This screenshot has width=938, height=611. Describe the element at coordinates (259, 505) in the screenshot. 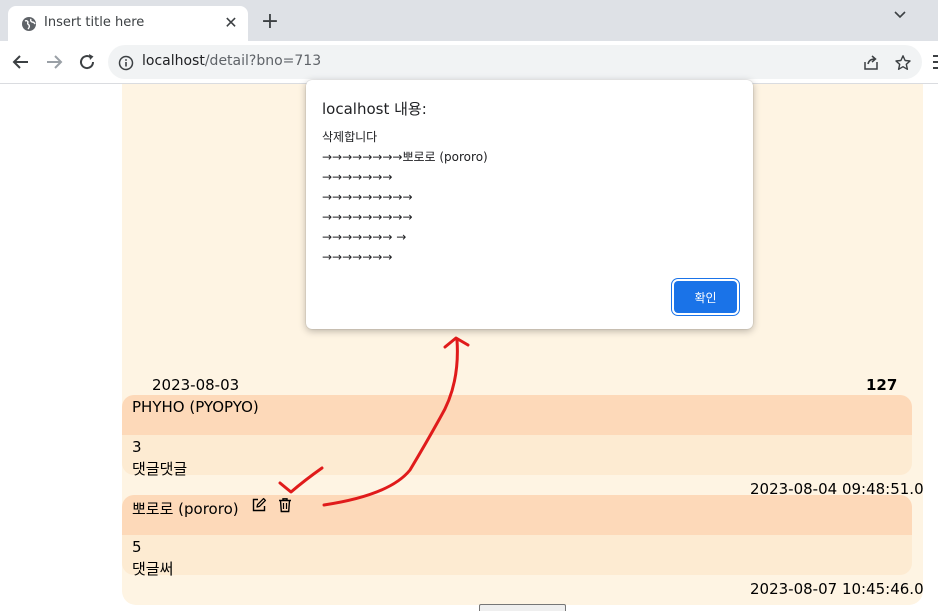

I see `edit-icon` at that location.